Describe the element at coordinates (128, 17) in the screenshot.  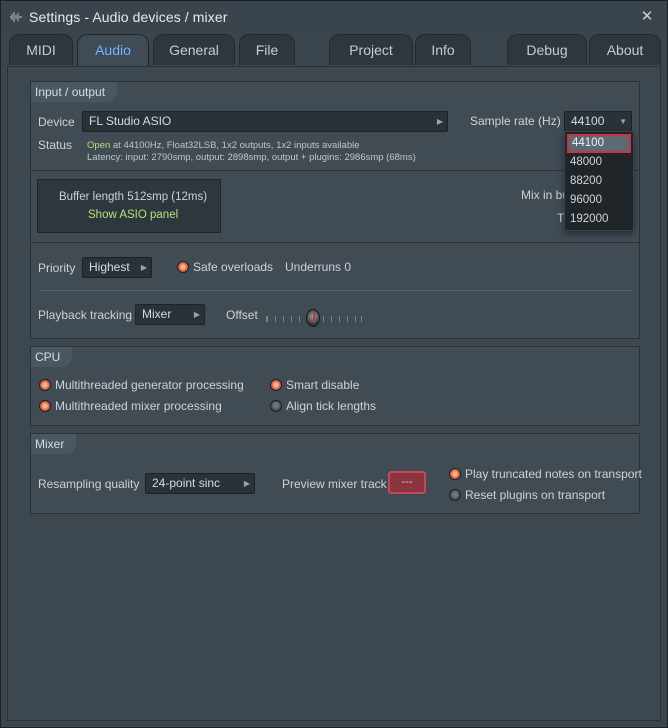
I see `window-title: Settings - Audio devices / mixer` at that location.